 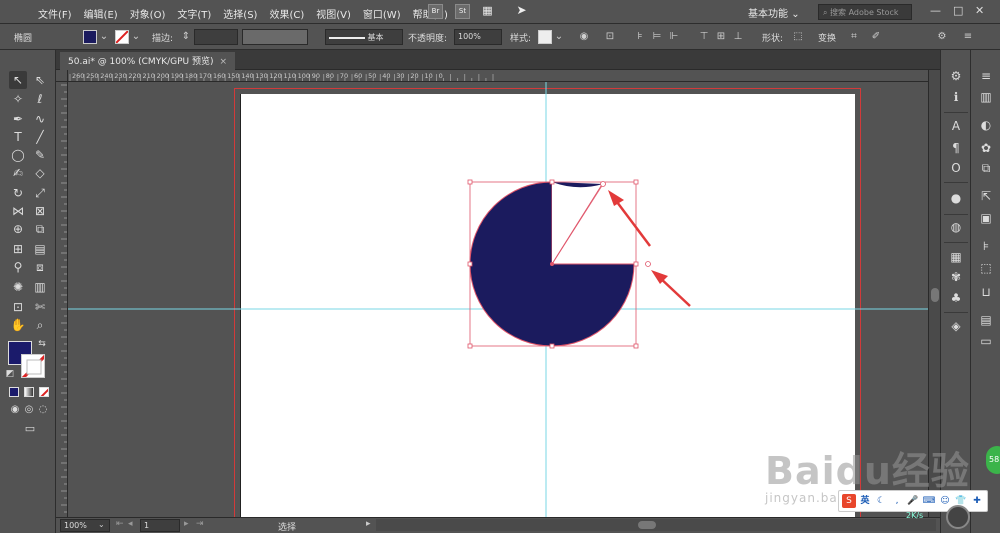 I want to click on send-icon: ➤, so click(x=521, y=11).